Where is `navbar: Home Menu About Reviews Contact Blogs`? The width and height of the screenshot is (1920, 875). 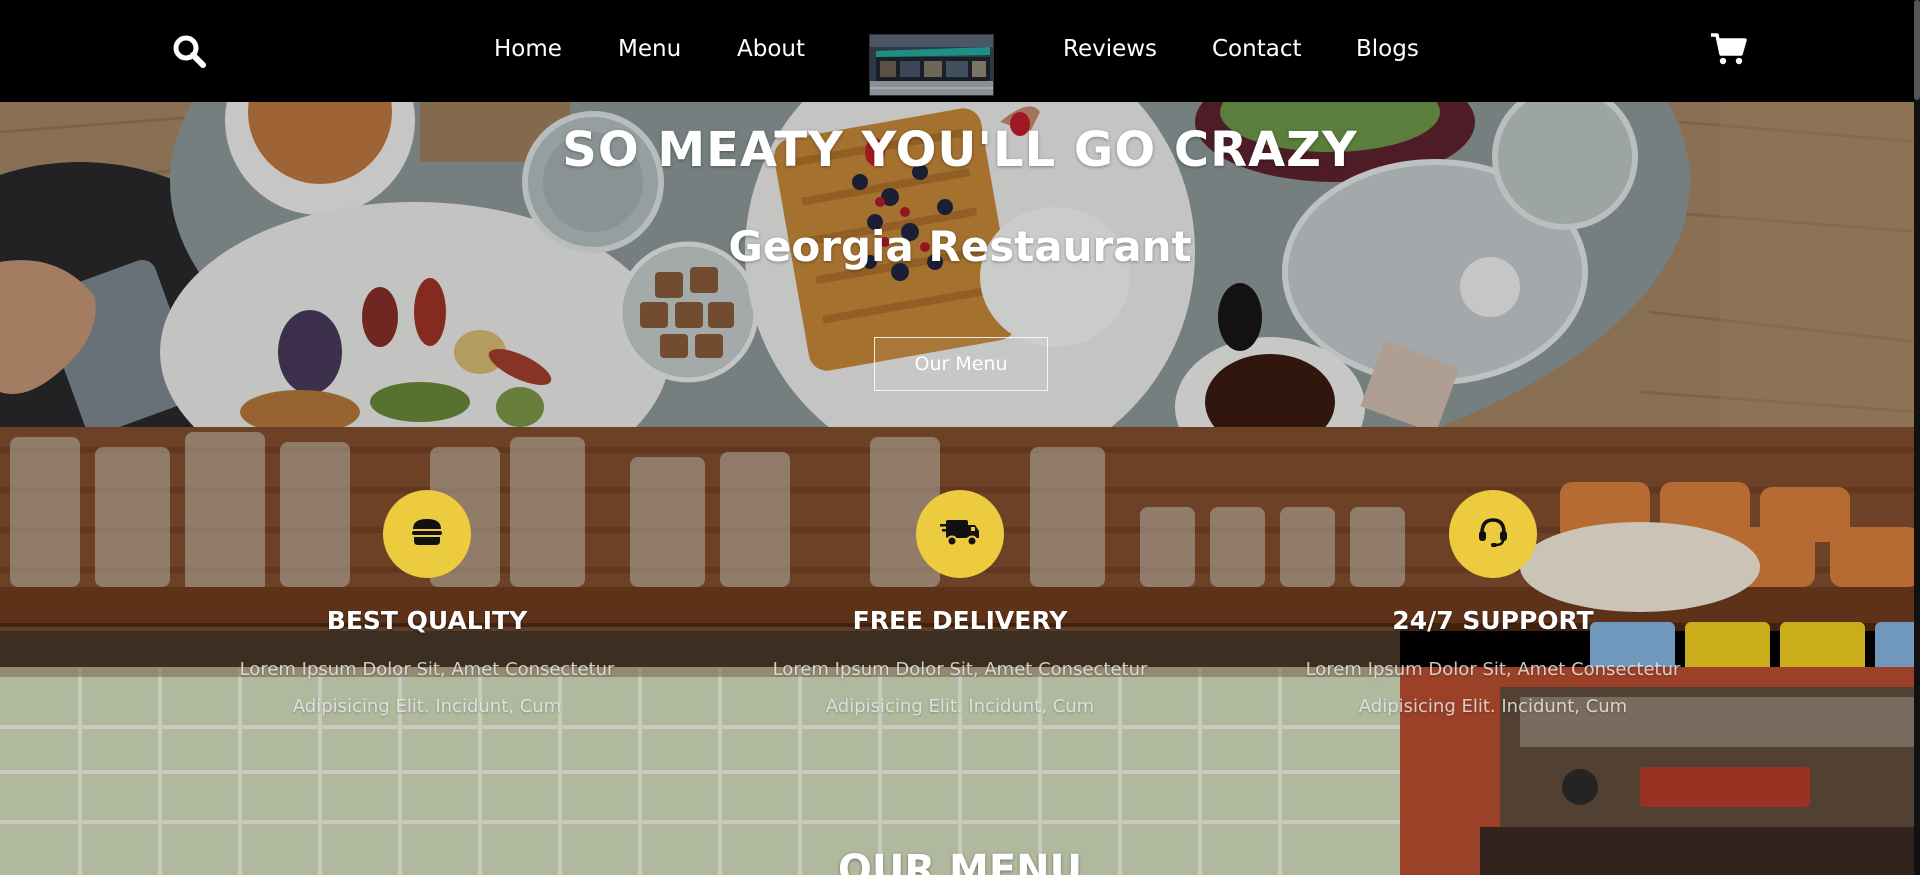 navbar: Home Menu About Reviews Contact Blogs is located at coordinates (960, 51).